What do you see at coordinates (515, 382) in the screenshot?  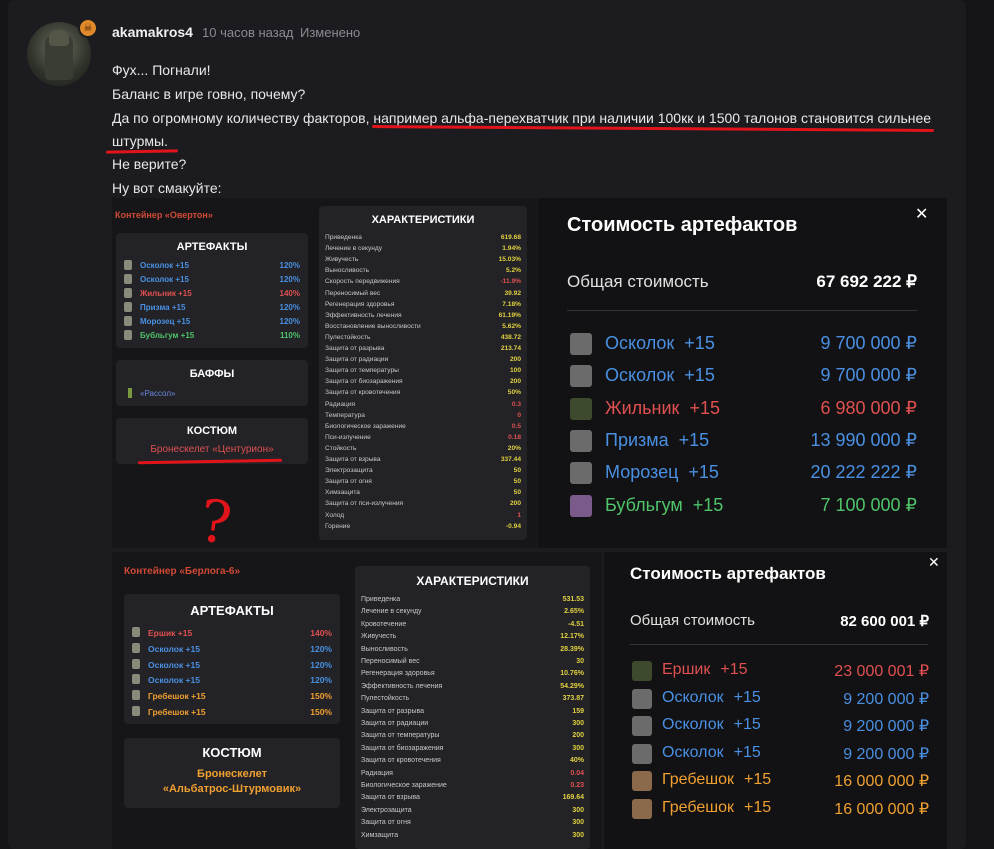 I see `stat-value: 200` at bounding box center [515, 382].